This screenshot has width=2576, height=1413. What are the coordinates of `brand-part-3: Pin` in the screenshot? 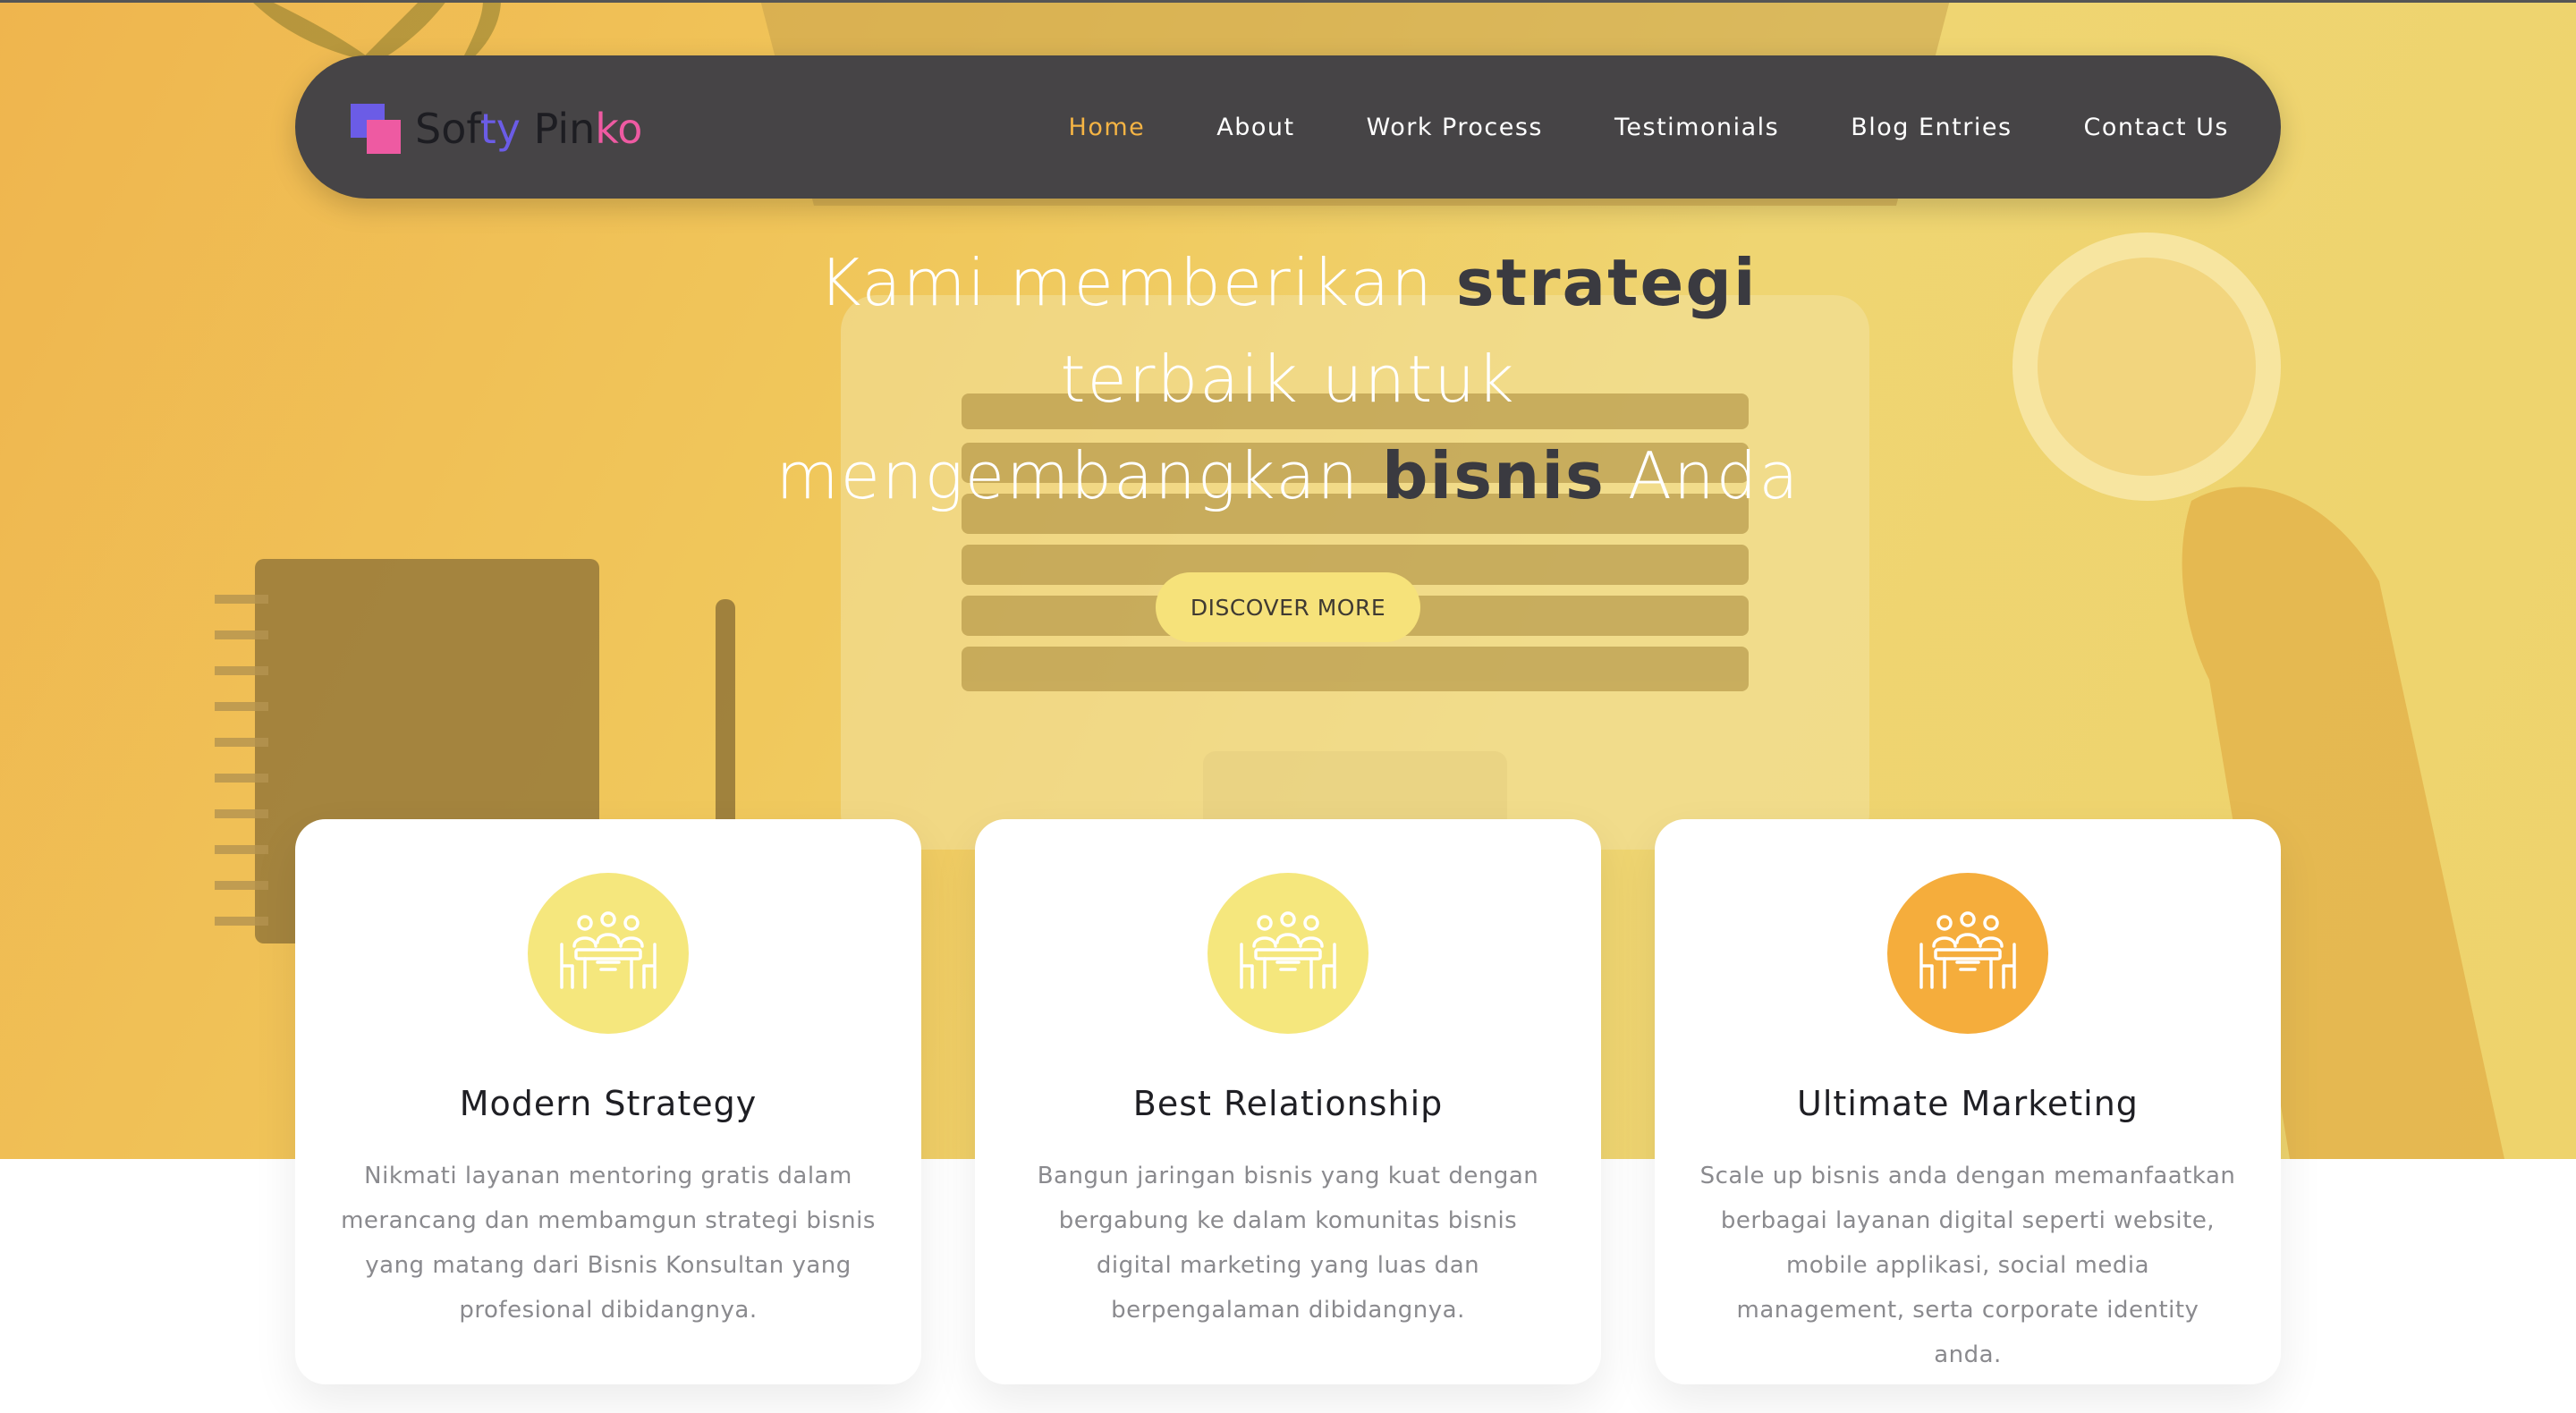 It's located at (558, 129).